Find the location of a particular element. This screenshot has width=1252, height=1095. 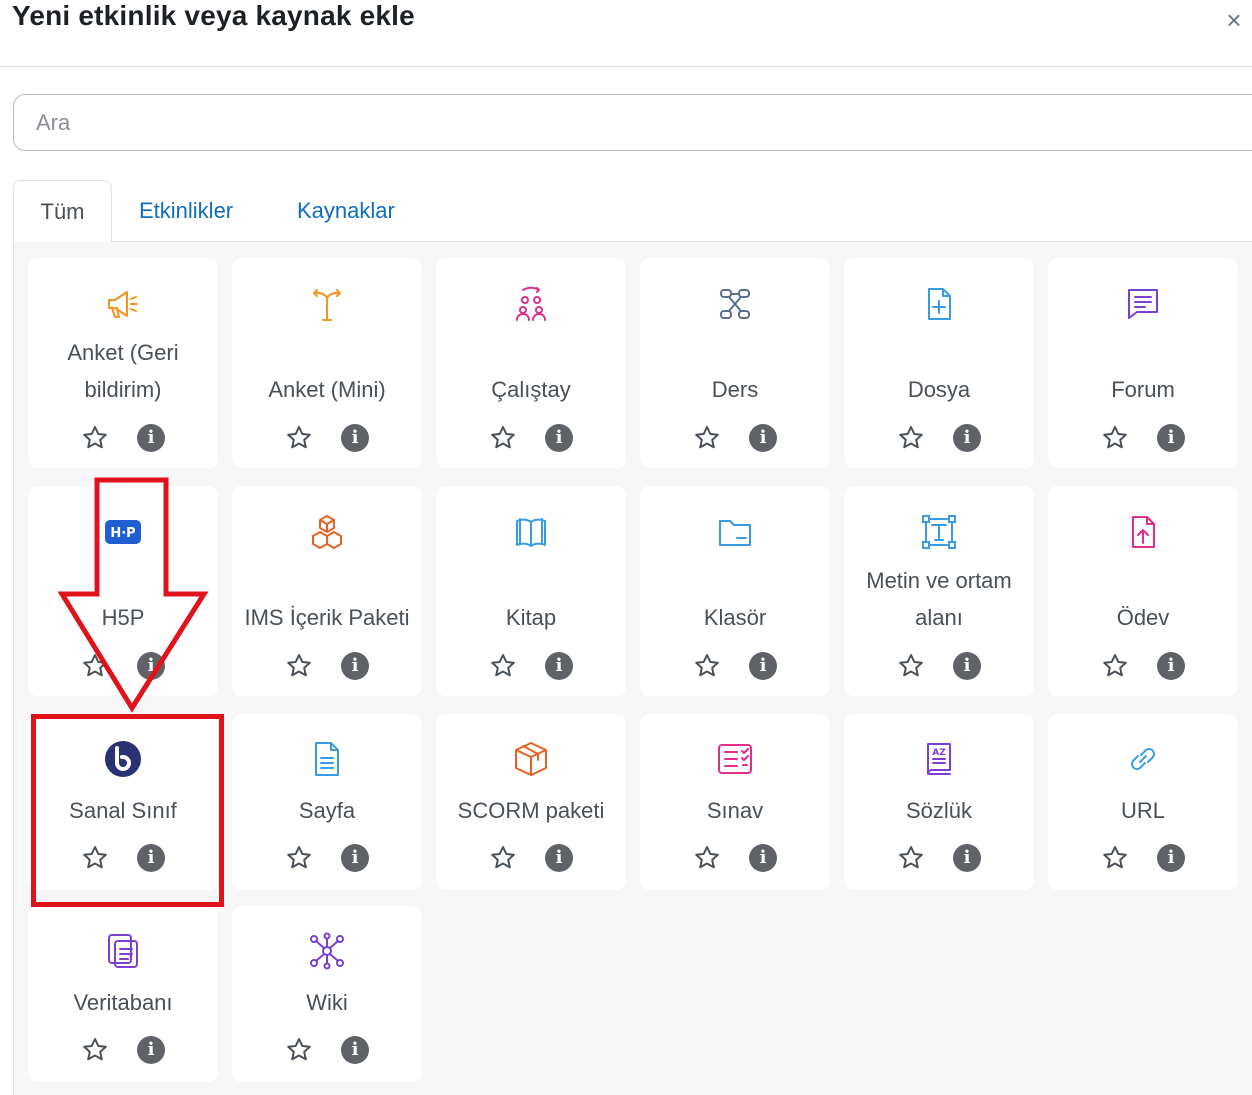

module-card: Anket (Geri bildirim) i is located at coordinates (123, 363).